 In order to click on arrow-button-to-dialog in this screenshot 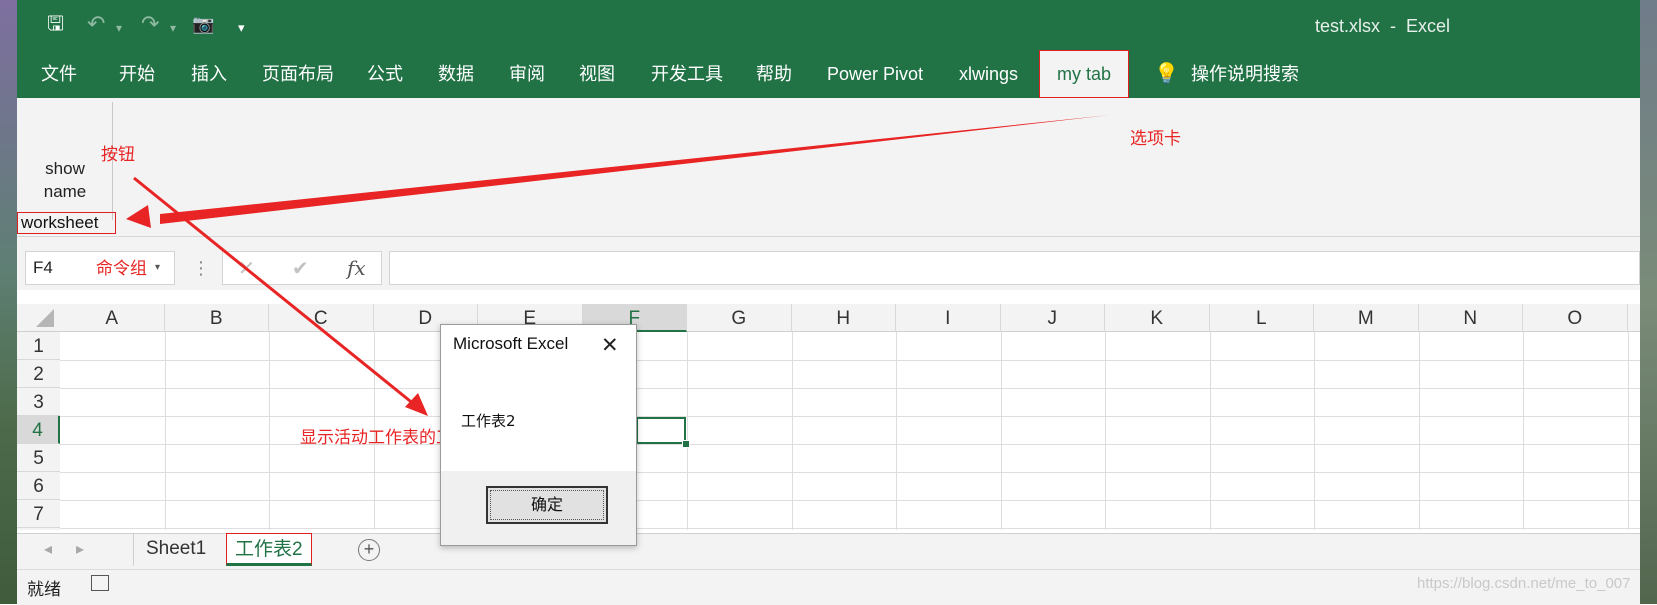, I will do `click(274, 291)`.